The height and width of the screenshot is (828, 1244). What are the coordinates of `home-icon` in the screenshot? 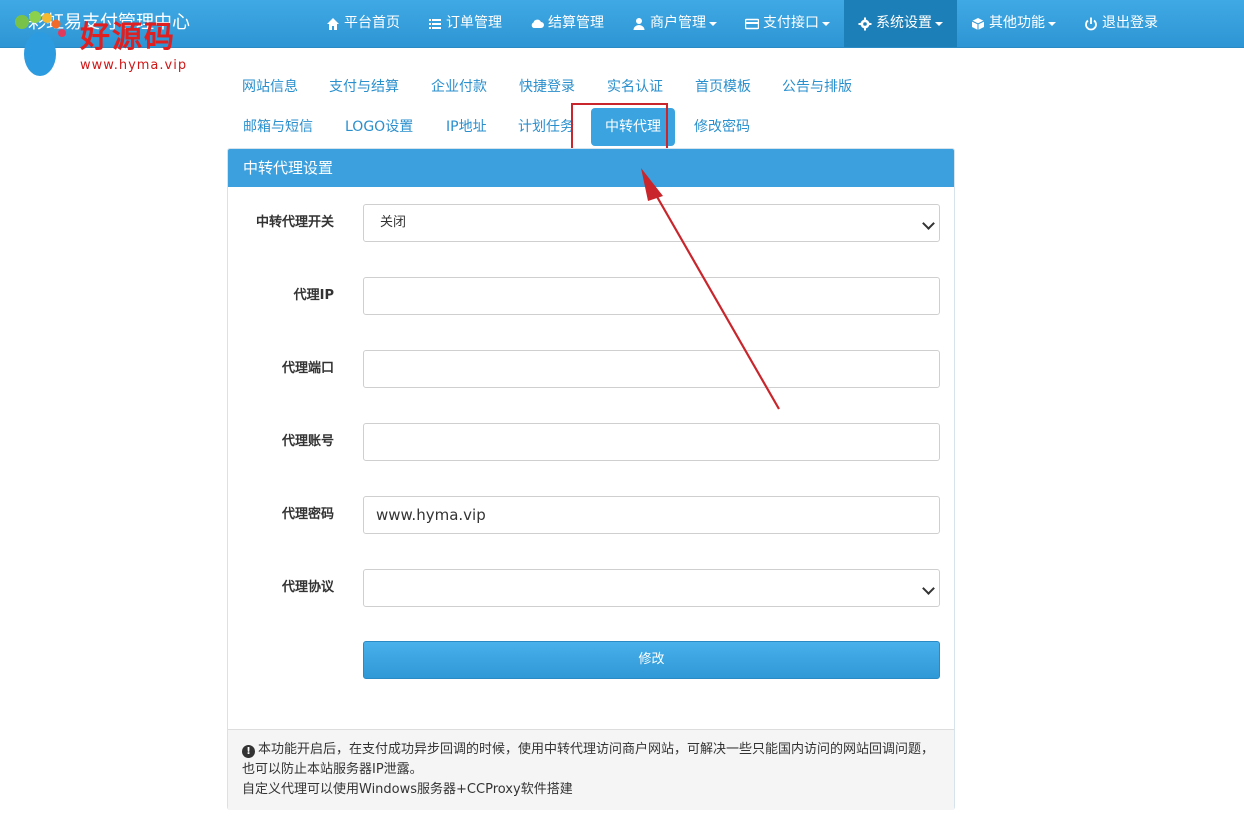 It's located at (333, 23).